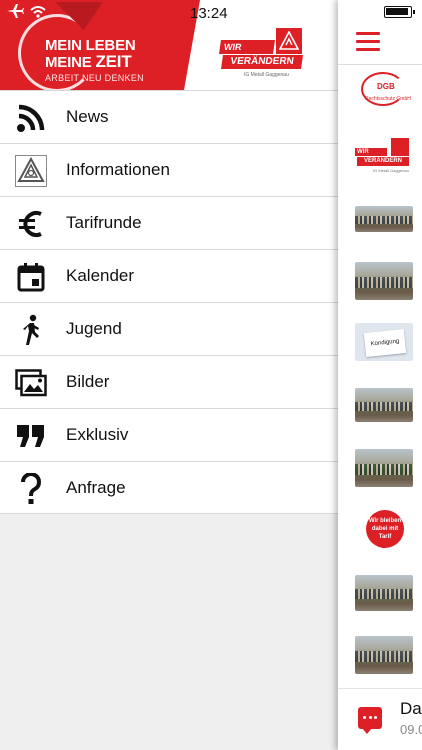 The image size is (422, 750). I want to click on mini-logo-veraendern: VERÄNDERN, so click(383, 161).